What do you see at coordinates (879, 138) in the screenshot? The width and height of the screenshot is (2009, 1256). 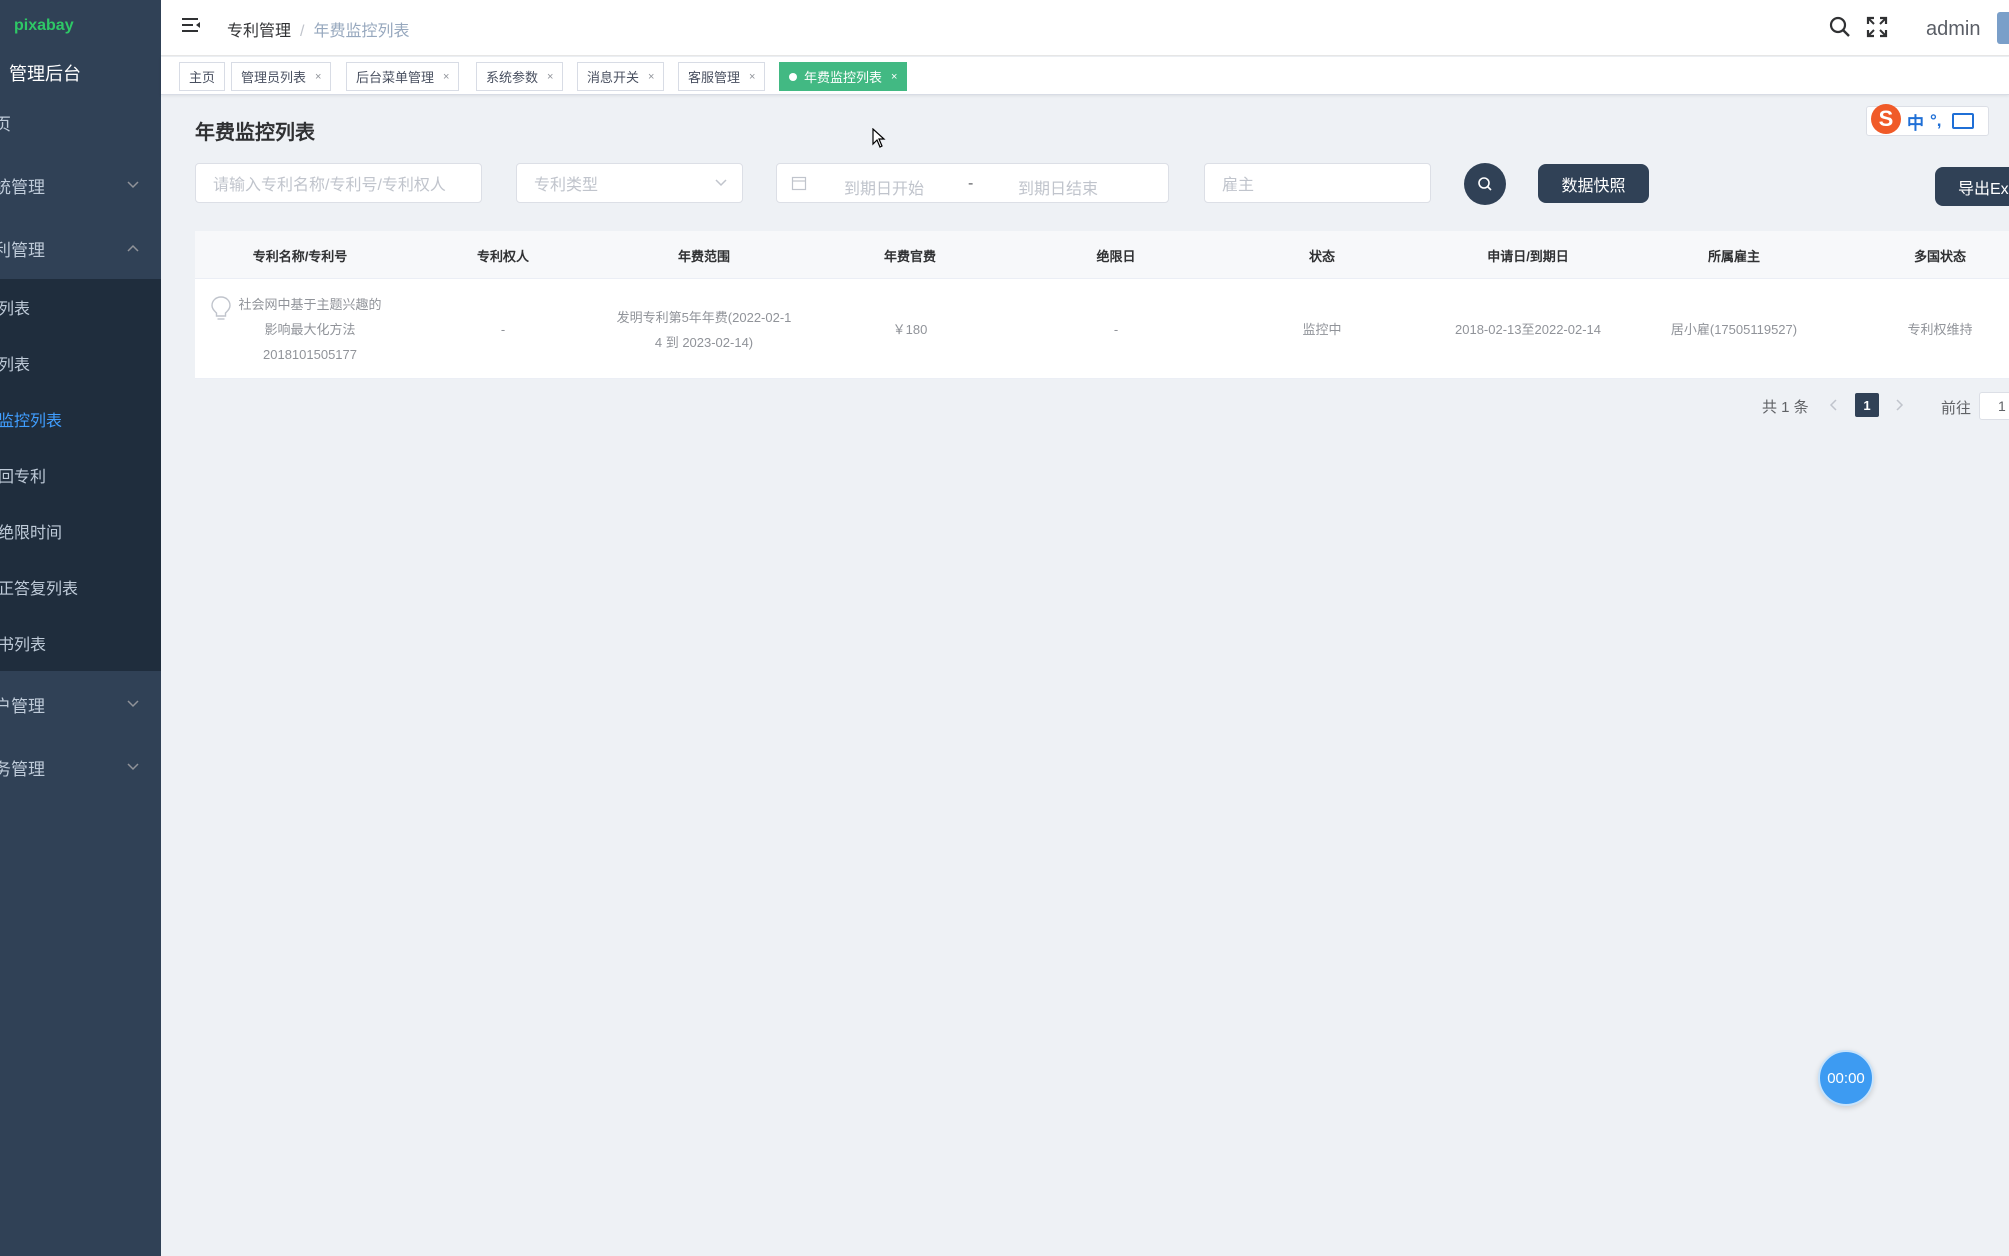 I see `mouse-cursor-icon` at bounding box center [879, 138].